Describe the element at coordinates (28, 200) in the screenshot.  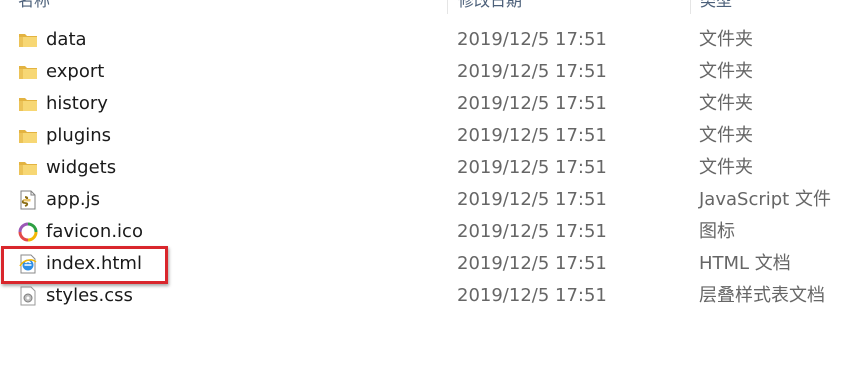
I see `javascript-file-icon` at that location.